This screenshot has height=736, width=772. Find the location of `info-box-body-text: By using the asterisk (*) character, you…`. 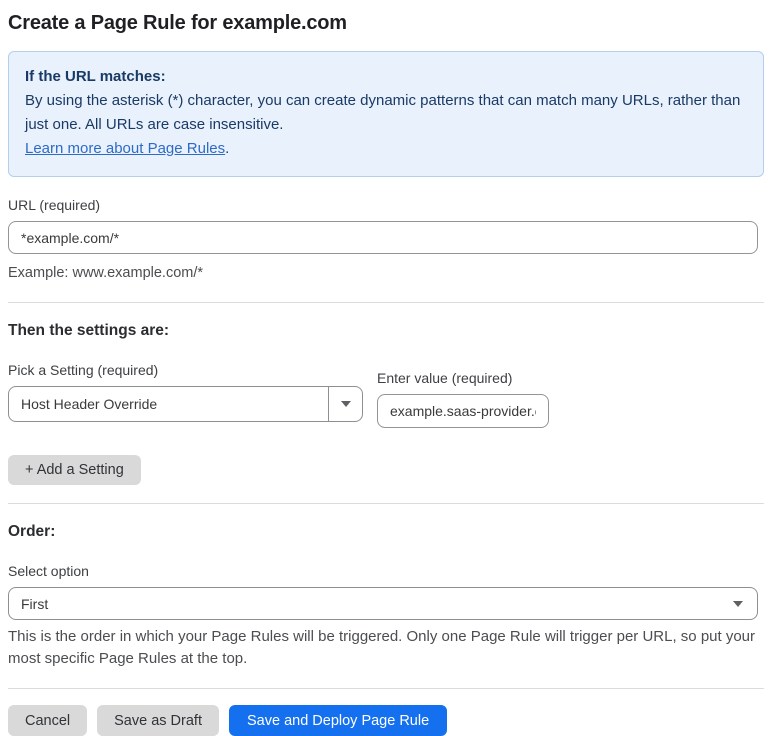

info-box-body-text: By using the asterisk (*) character, you… is located at coordinates (383, 112).